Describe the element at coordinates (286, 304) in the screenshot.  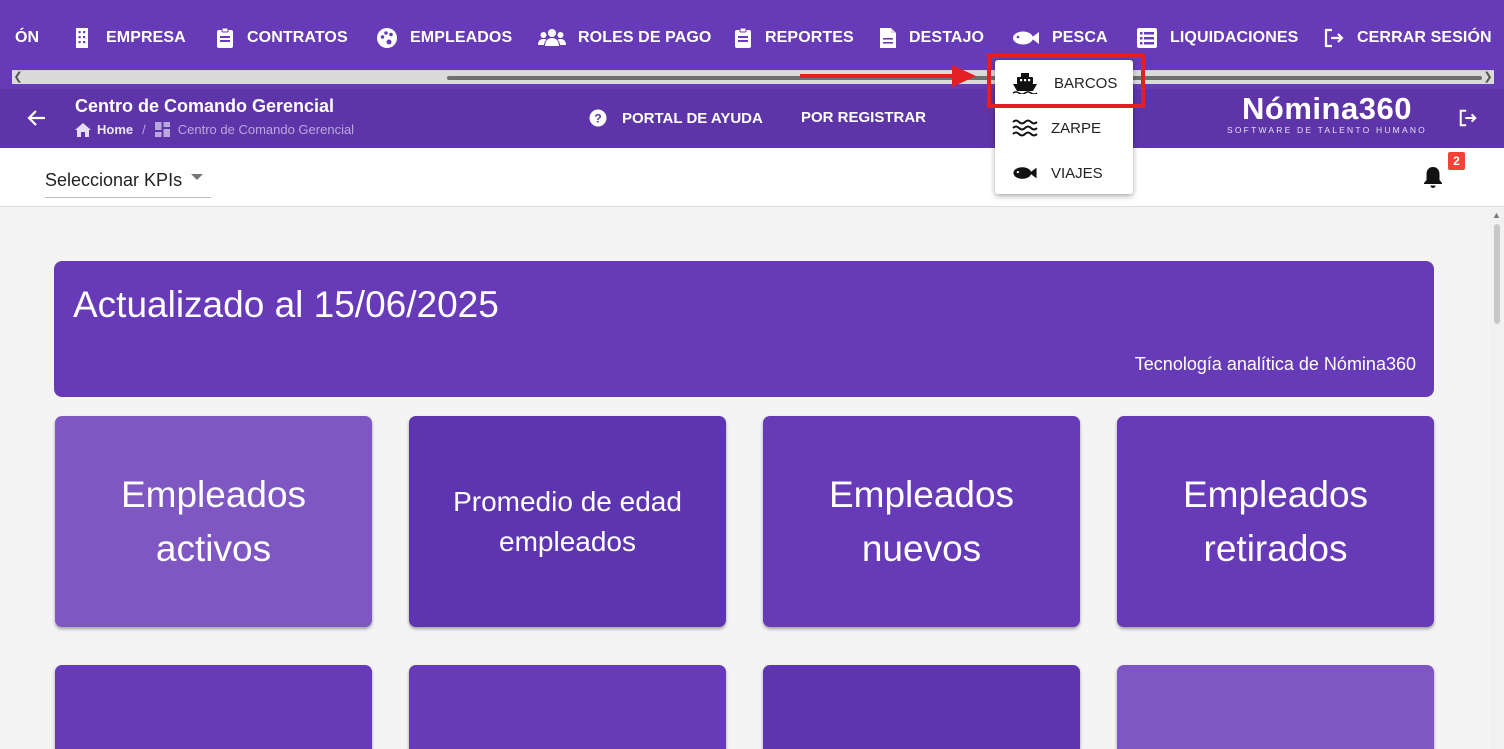
I see `banner-title: Actualizado al 15/06/2025` at that location.